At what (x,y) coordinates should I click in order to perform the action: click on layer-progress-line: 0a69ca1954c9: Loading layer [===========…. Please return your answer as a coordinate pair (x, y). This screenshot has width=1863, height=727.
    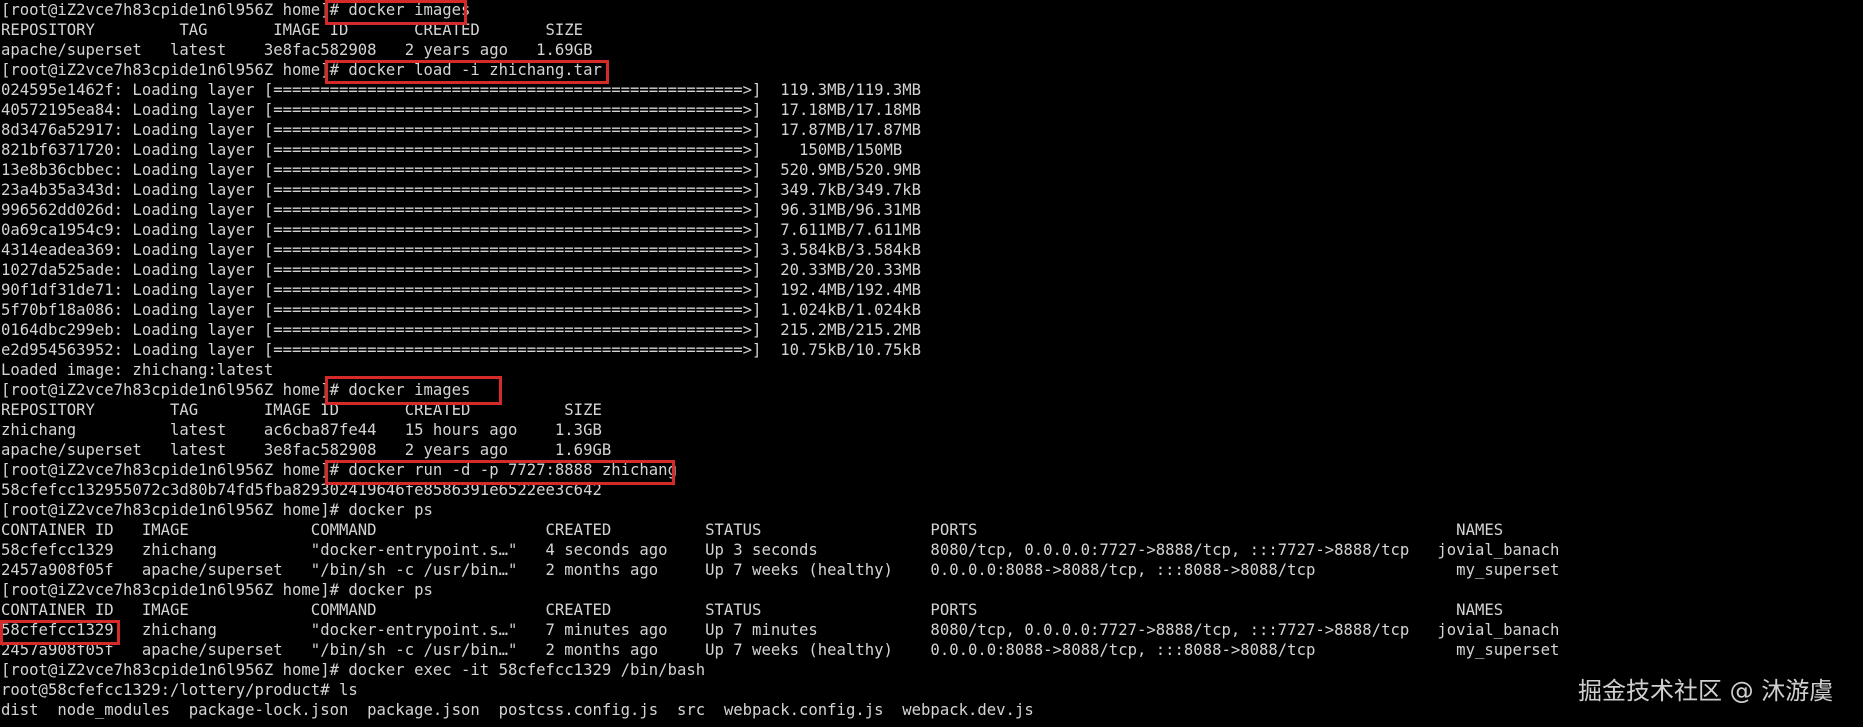
    Looking at the image, I should click on (461, 230).